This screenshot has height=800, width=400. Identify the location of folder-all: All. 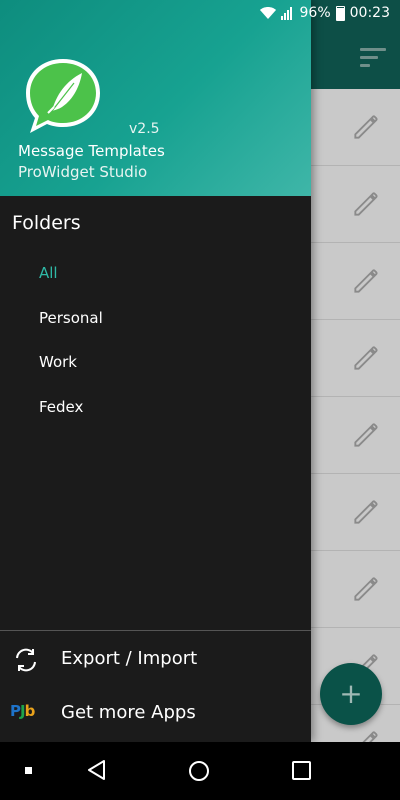
(48, 273).